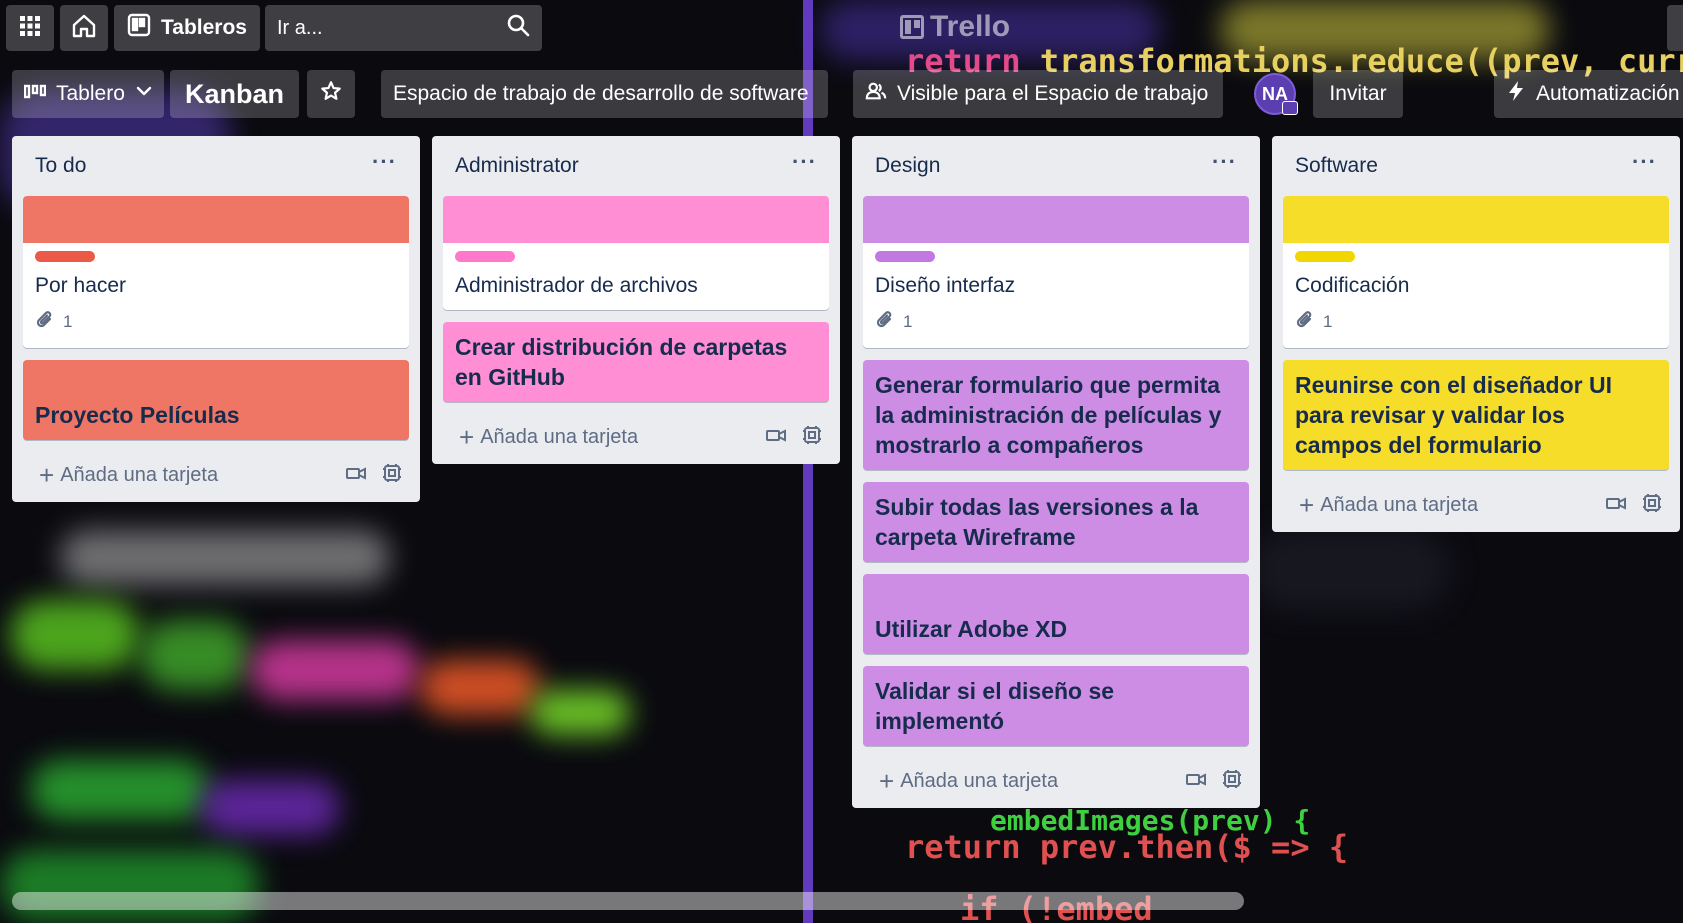 The image size is (1683, 923). What do you see at coordinates (1608, 93) in the screenshot?
I see `automation-label: Automatización` at bounding box center [1608, 93].